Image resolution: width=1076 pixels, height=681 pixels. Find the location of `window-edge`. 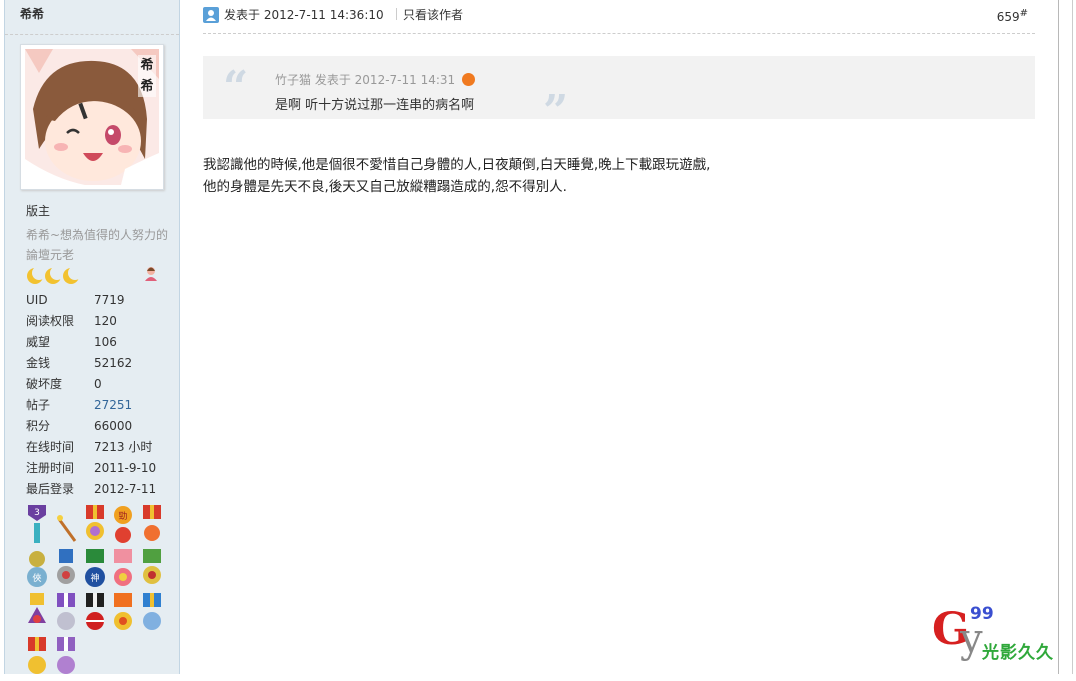

window-edge is located at coordinates (1072, 337).